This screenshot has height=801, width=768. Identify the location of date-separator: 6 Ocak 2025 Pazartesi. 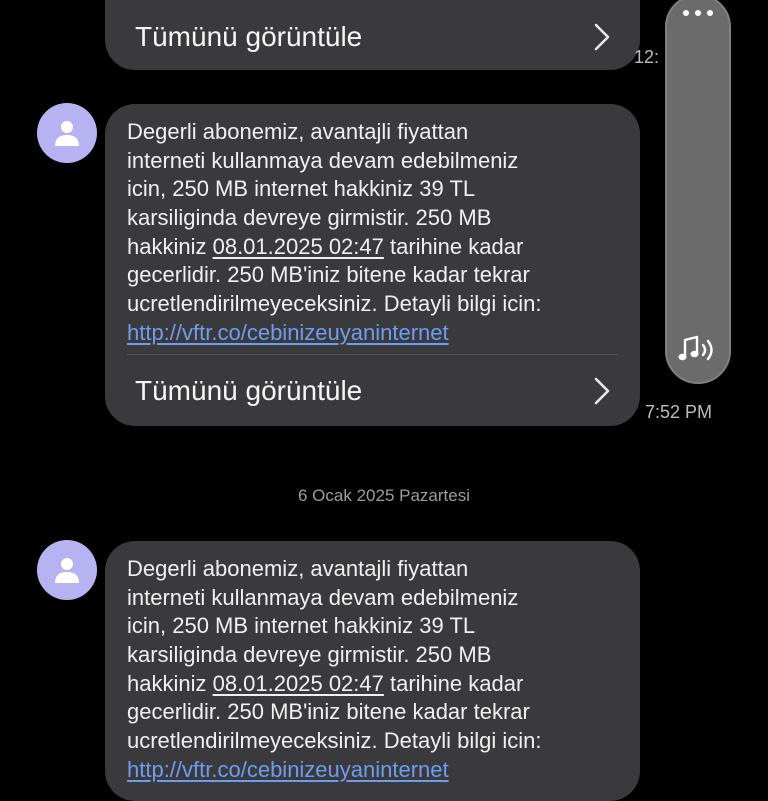
(384, 495).